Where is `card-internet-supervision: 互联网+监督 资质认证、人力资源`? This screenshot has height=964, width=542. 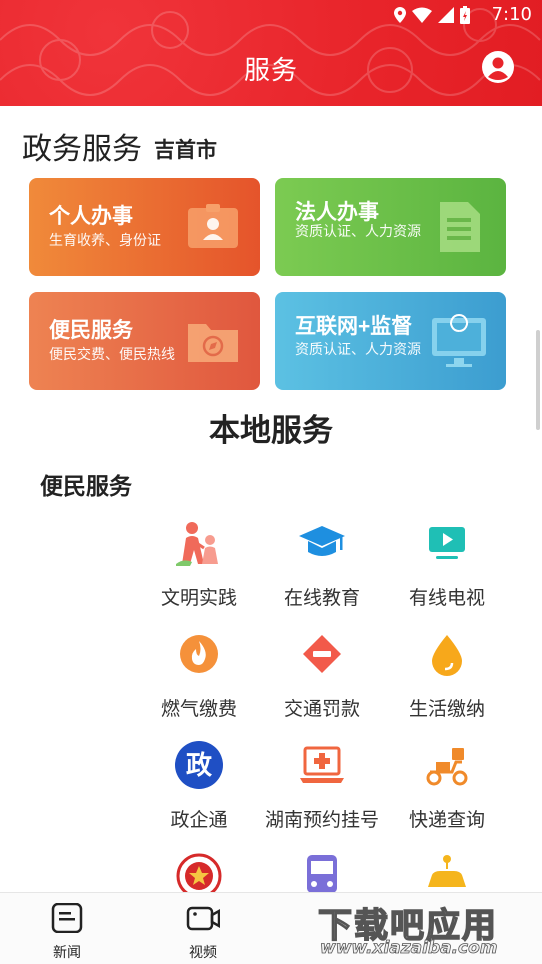
card-internet-supervision: 互联网+监督 资质认证、人力资源 is located at coordinates (390, 341).